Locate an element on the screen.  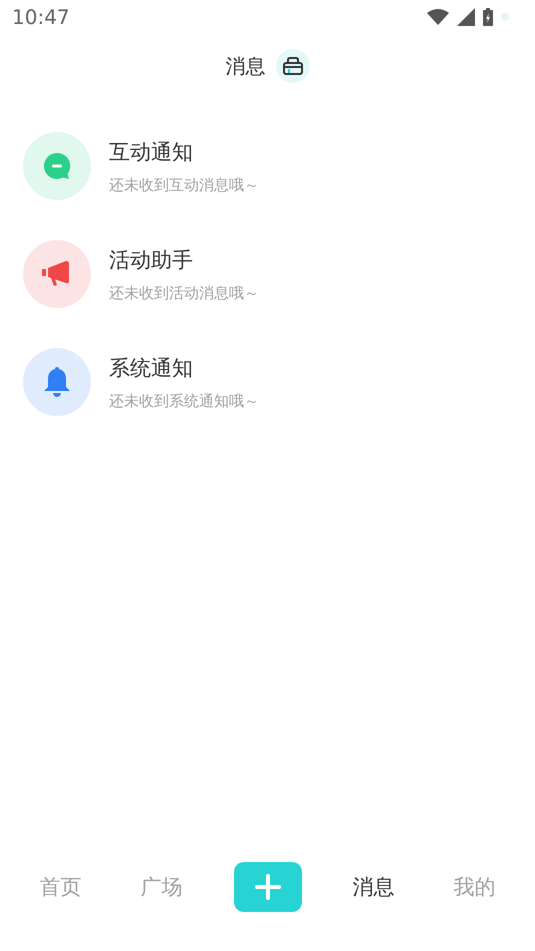
notification-title: 活动助手 is located at coordinates (151, 260).